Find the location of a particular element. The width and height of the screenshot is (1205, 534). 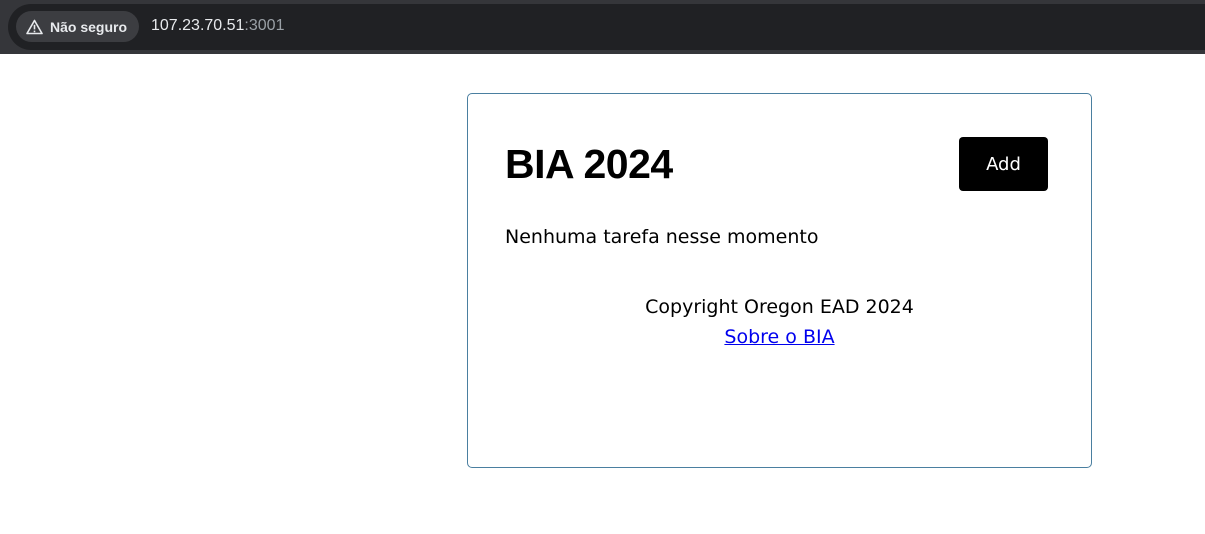

url-port: :3001 is located at coordinates (264, 25).